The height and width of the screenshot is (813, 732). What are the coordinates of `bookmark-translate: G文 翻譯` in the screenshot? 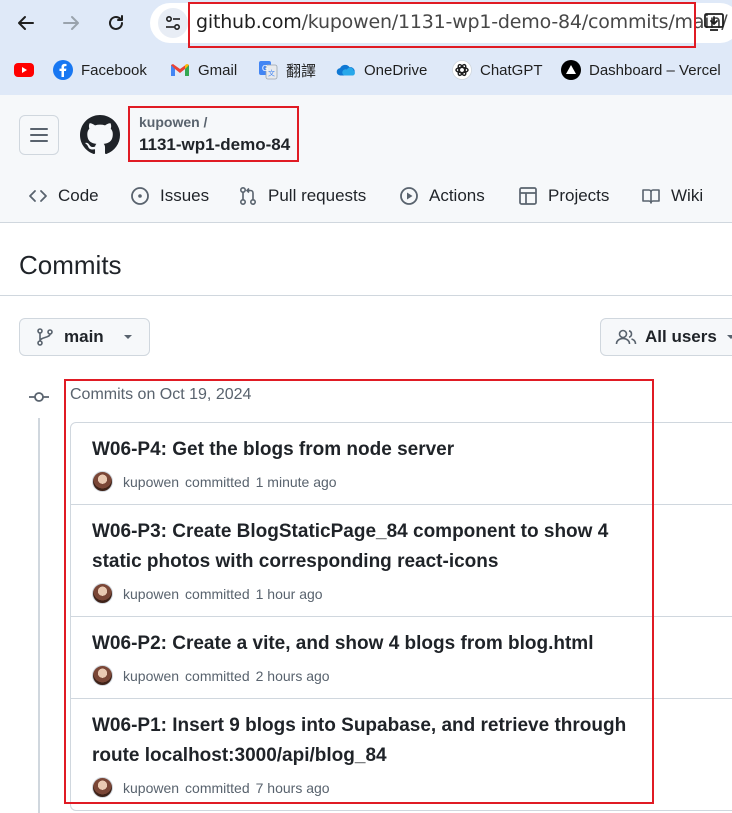 It's located at (287, 70).